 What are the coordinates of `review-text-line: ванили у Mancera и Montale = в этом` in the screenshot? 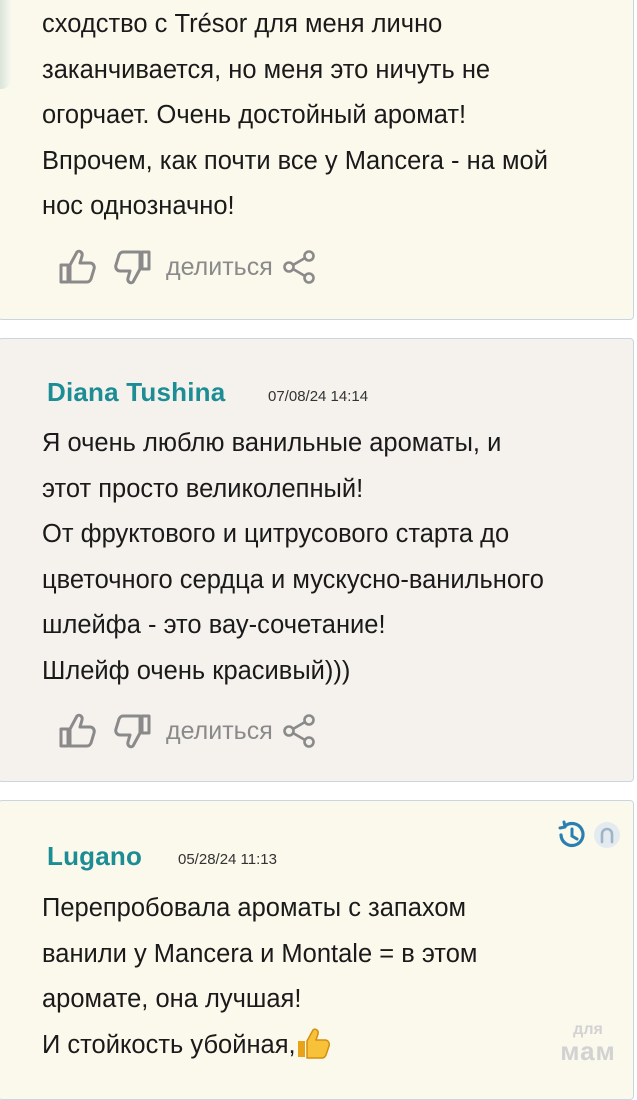 It's located at (260, 953).